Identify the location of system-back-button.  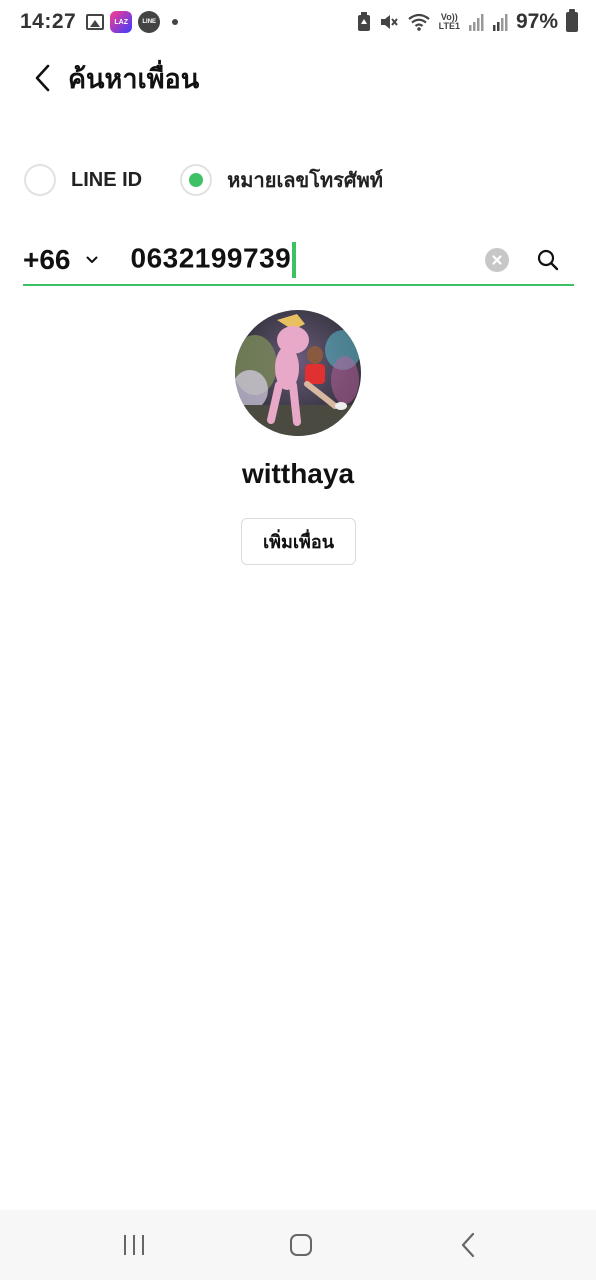
(468, 1245).